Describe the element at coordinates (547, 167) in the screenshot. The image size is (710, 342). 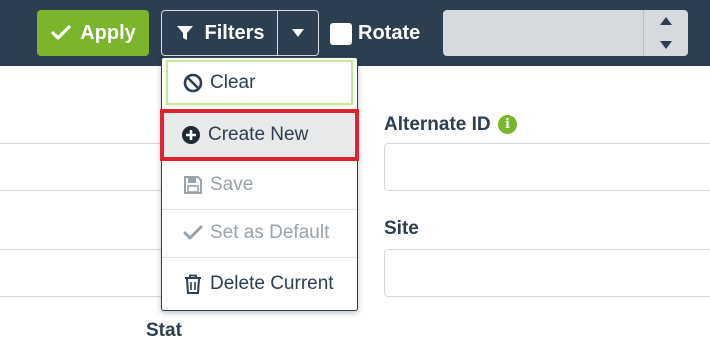
I see `alternate-id-input` at that location.